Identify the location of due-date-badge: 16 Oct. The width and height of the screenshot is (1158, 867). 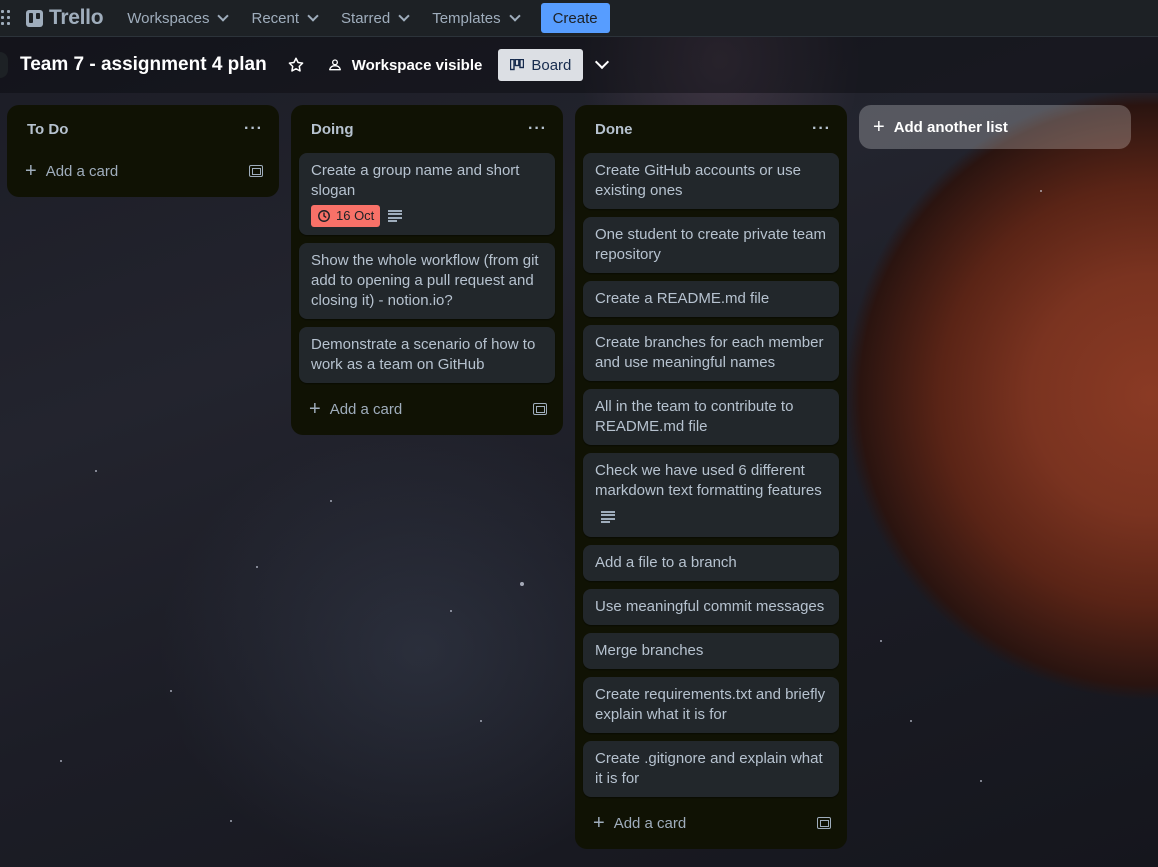
(346, 216).